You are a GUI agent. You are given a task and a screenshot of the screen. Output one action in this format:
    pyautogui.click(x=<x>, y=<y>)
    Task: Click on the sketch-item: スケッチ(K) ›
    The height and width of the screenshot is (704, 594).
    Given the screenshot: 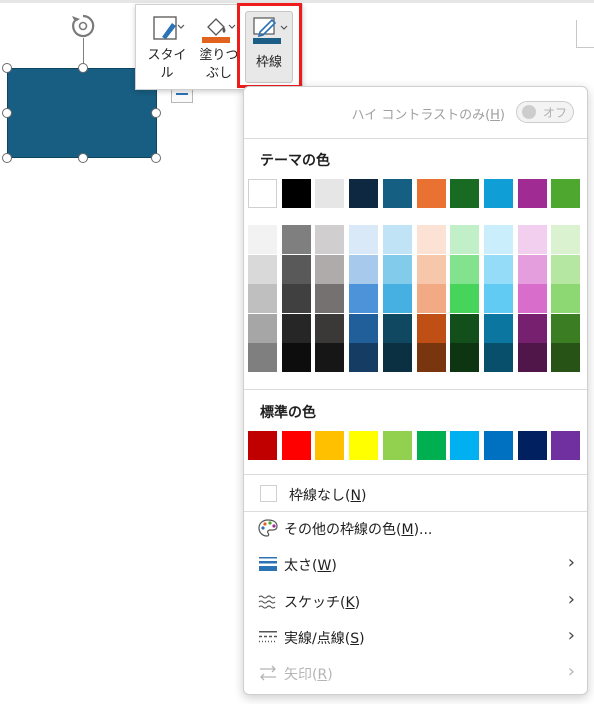 What is the action you would take?
    pyautogui.click(x=415, y=601)
    